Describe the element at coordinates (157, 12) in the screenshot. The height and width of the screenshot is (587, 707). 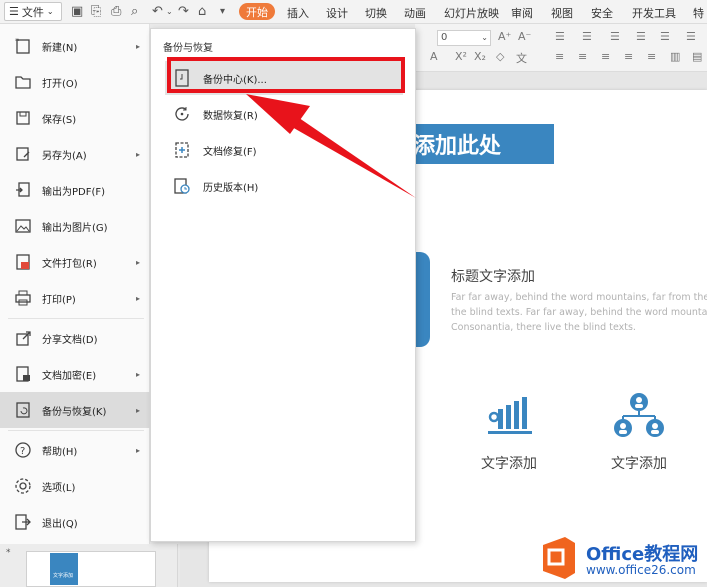
I see `undo-icon: ↶` at that location.